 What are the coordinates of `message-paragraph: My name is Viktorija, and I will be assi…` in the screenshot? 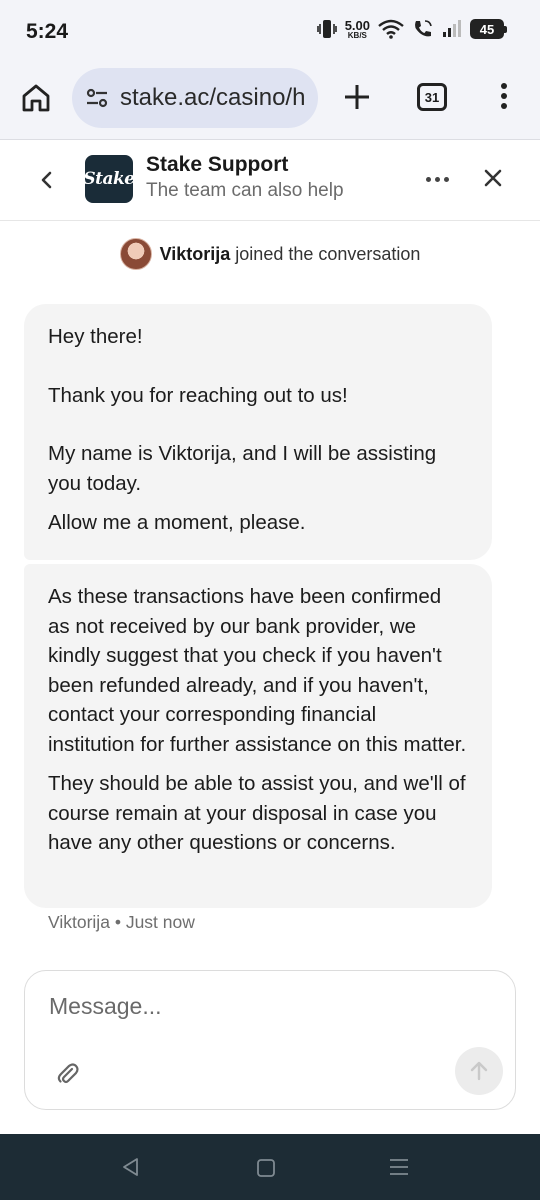 It's located at (242, 468).